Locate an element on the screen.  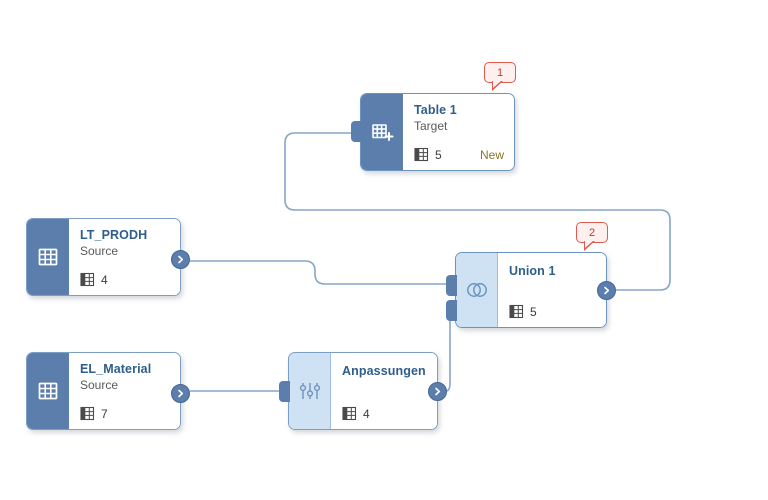
node-lt-prodh: LT_PRODH Source 4 is located at coordinates (108, 257).